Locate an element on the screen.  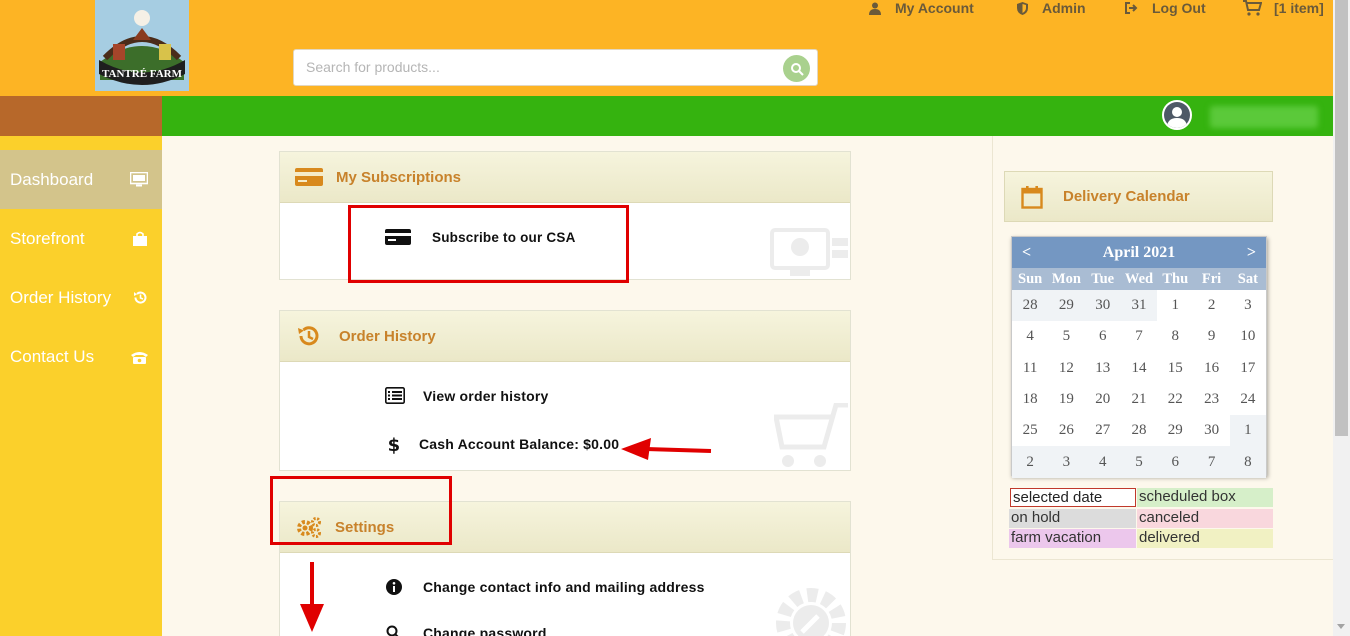
cart-link: [1 item] is located at coordinates (1283, 8).